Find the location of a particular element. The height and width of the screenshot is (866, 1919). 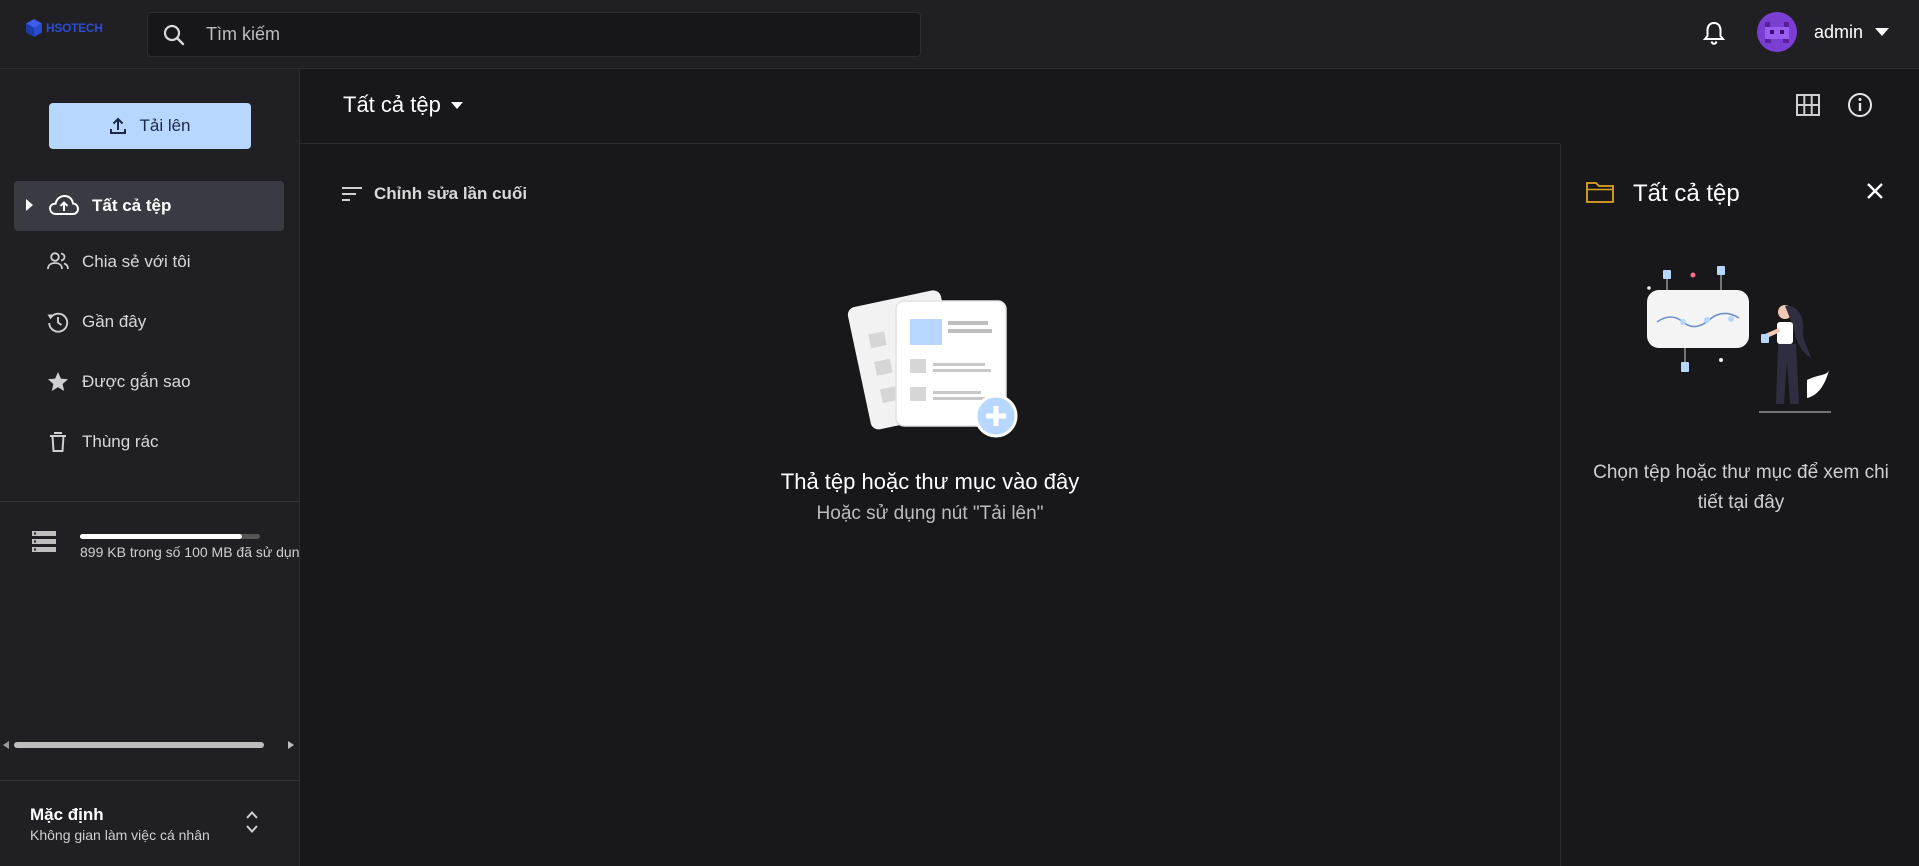

sort-label: Chỉnh sửa lần cuối is located at coordinates (450, 194).